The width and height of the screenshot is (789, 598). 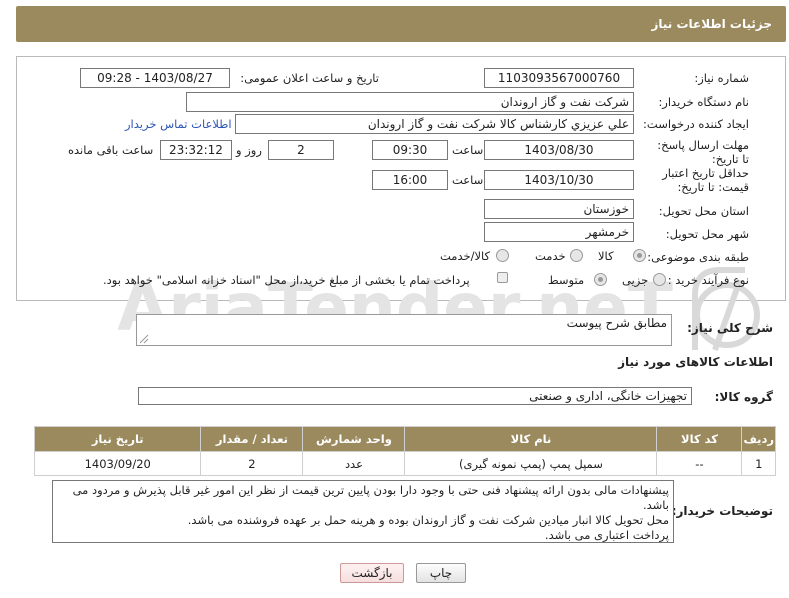 What do you see at coordinates (531, 439) in the screenshot?
I see `col-name-header: نام کالا` at bounding box center [531, 439].